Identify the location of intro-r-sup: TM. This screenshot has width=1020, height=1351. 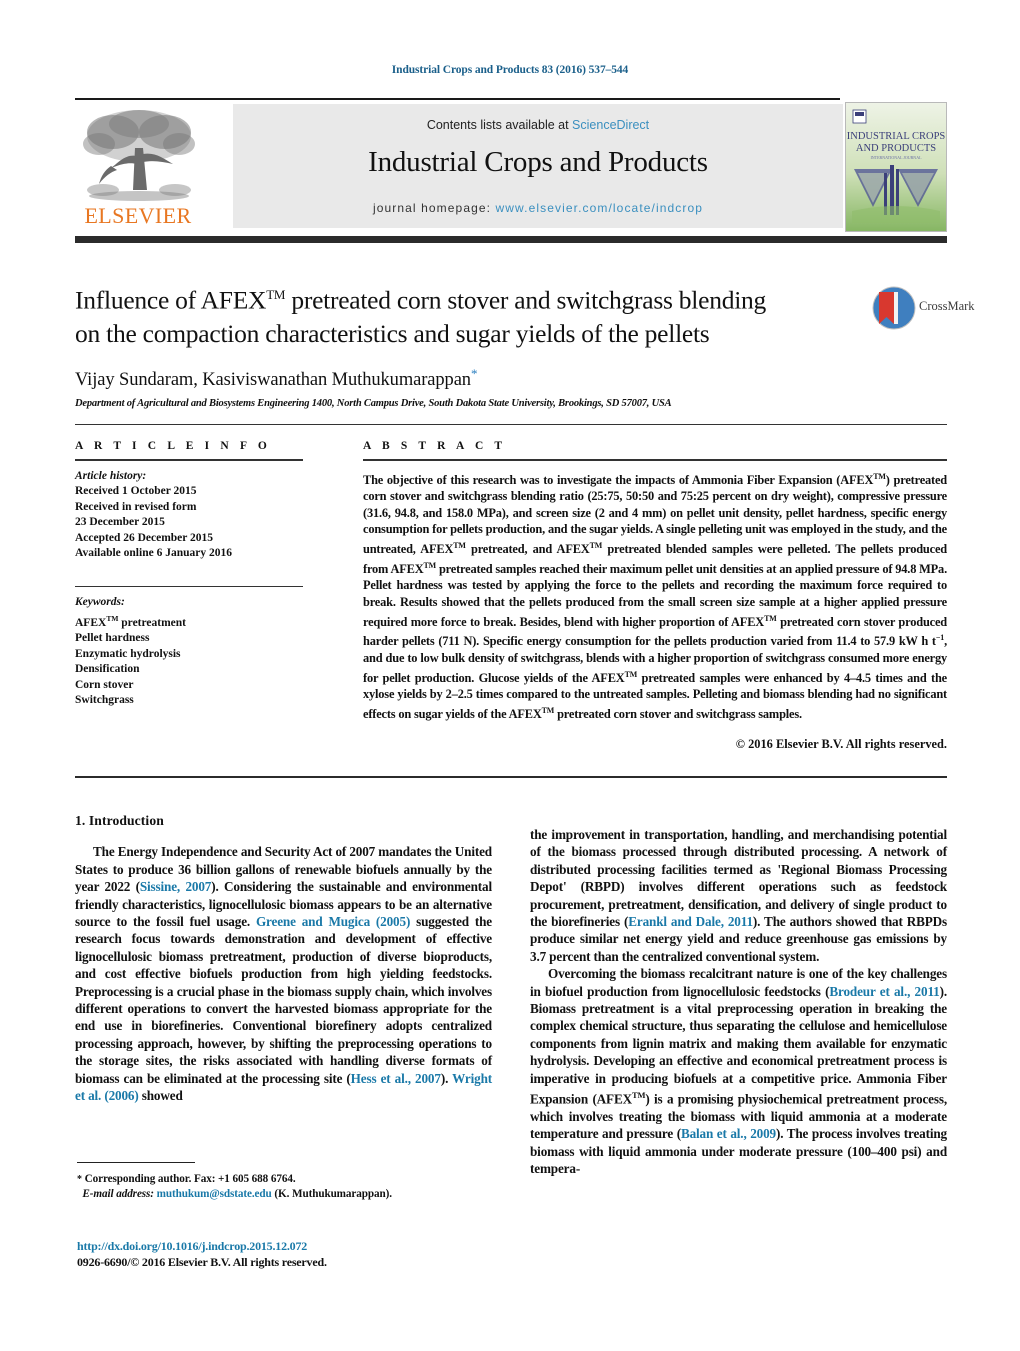
(638, 1095).